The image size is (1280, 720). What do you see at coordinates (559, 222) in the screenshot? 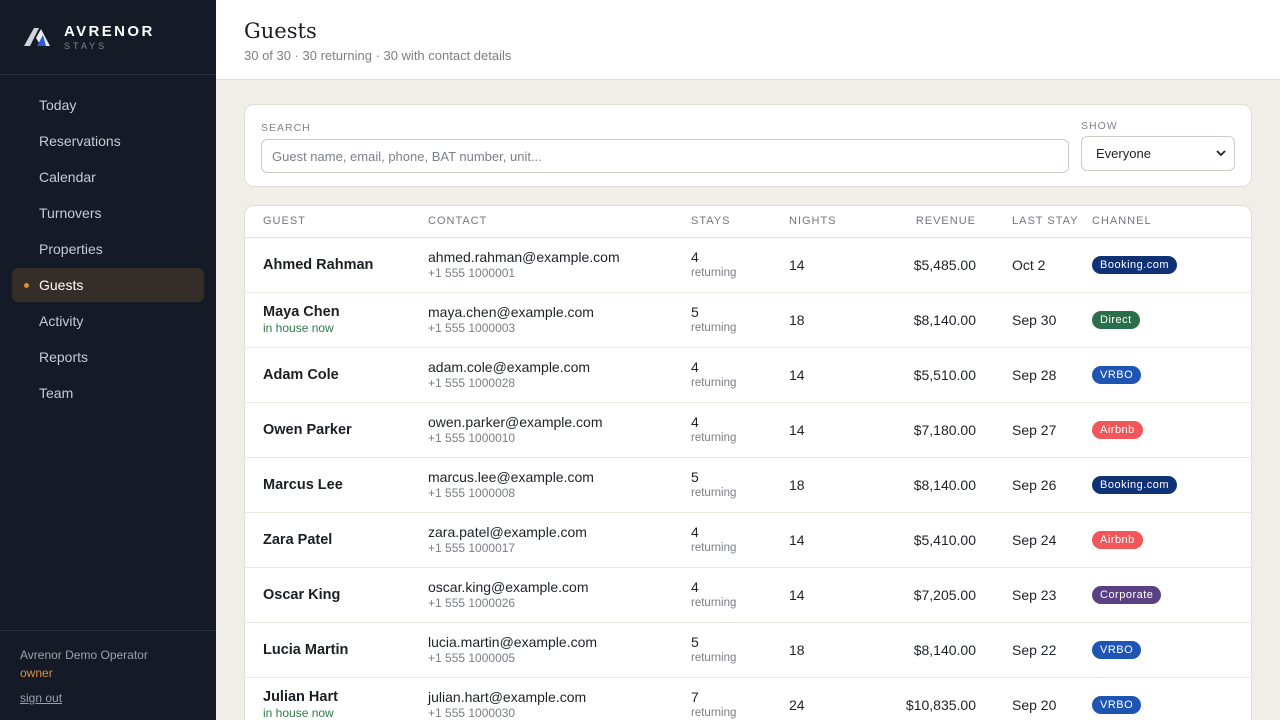
I see `column-header-contact: CONTACT` at bounding box center [559, 222].